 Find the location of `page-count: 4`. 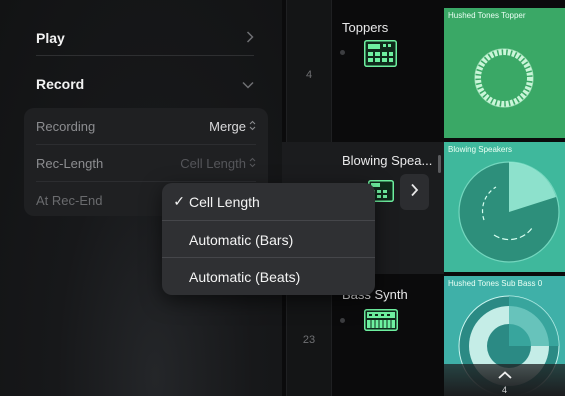

page-count: 4 is located at coordinates (504, 390).